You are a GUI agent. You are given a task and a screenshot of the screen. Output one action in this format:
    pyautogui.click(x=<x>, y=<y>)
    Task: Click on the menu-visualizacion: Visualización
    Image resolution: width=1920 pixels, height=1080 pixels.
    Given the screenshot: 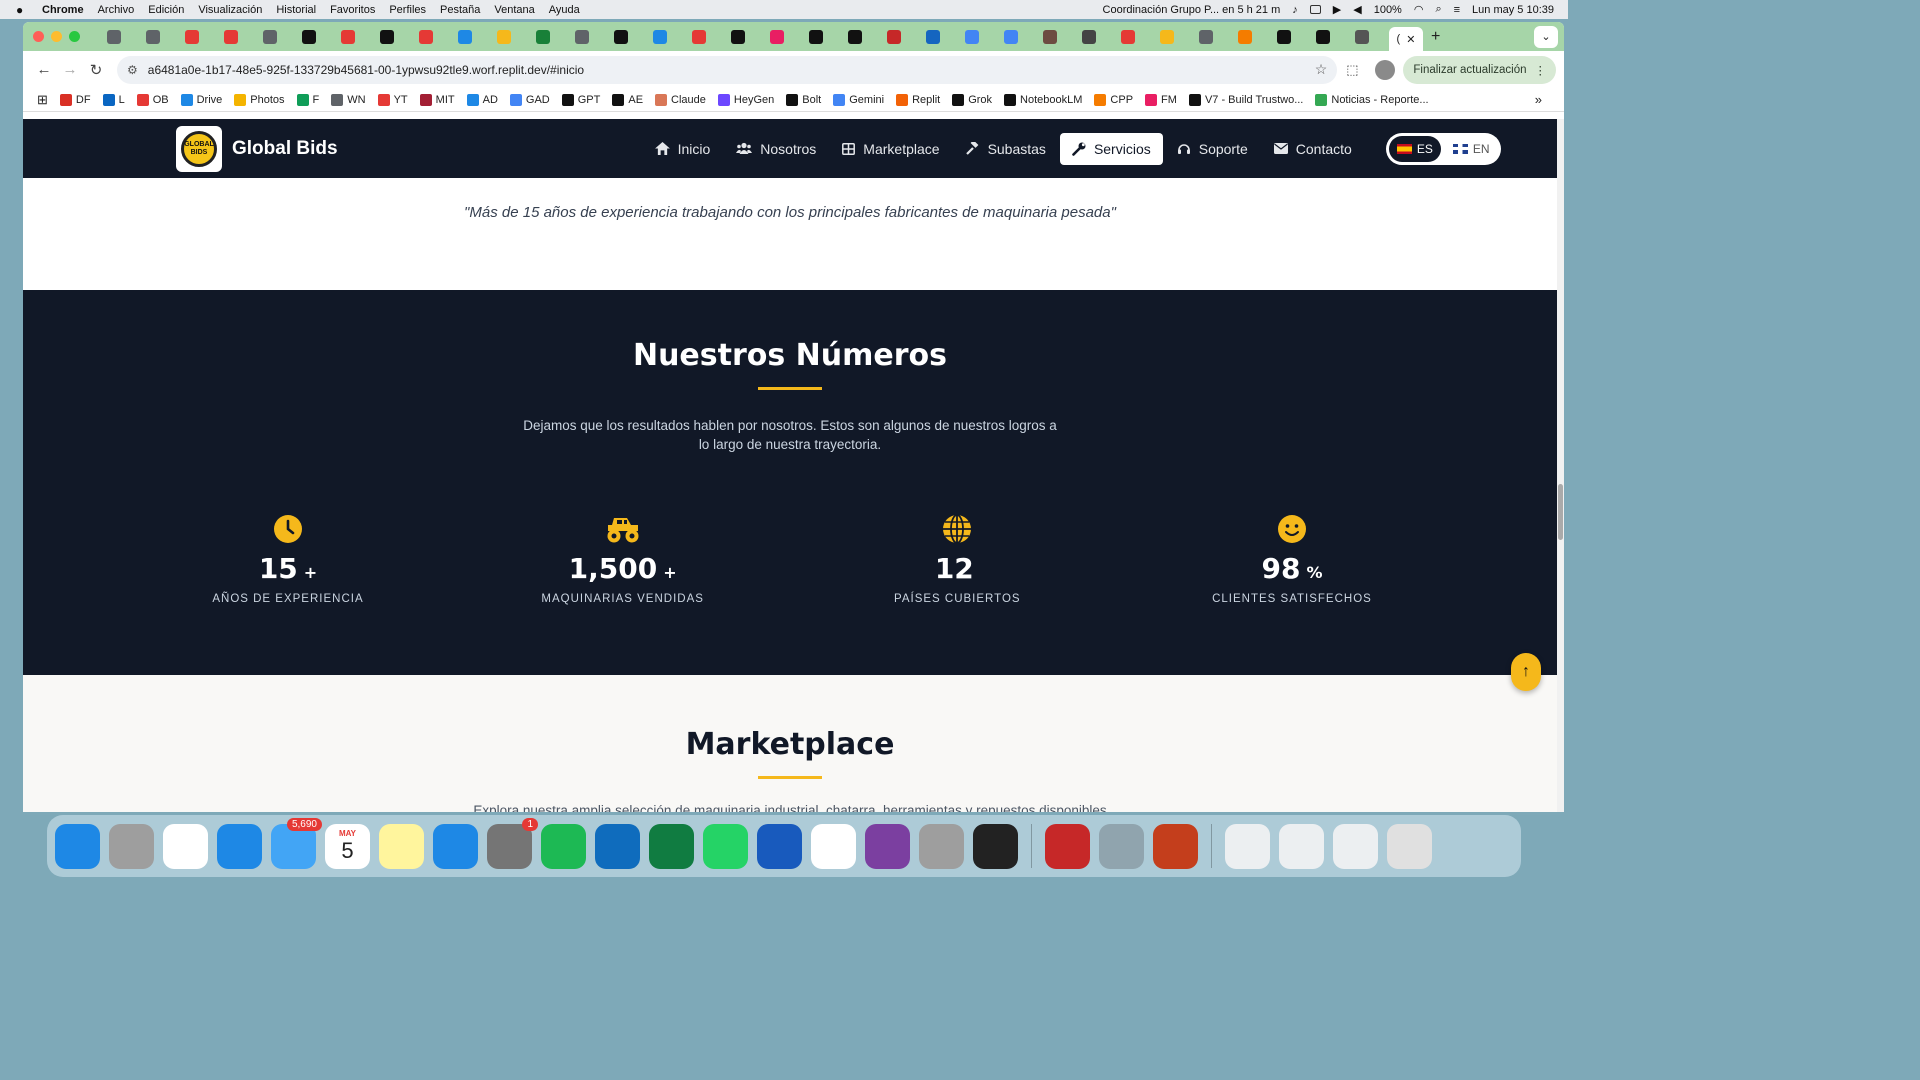 What is the action you would take?
    pyautogui.click(x=230, y=10)
    